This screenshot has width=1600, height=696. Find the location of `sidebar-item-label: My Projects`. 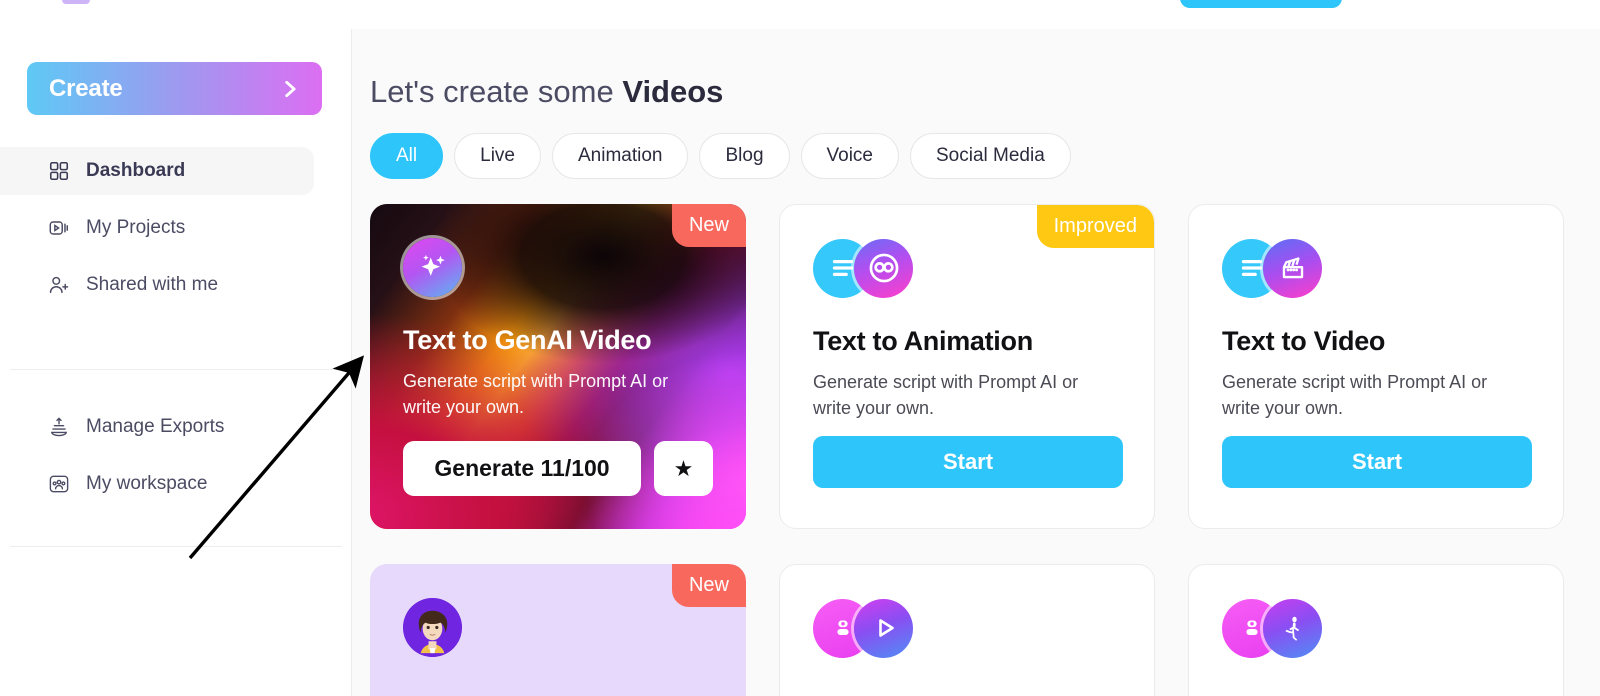

sidebar-item-label: My Projects is located at coordinates (136, 227).